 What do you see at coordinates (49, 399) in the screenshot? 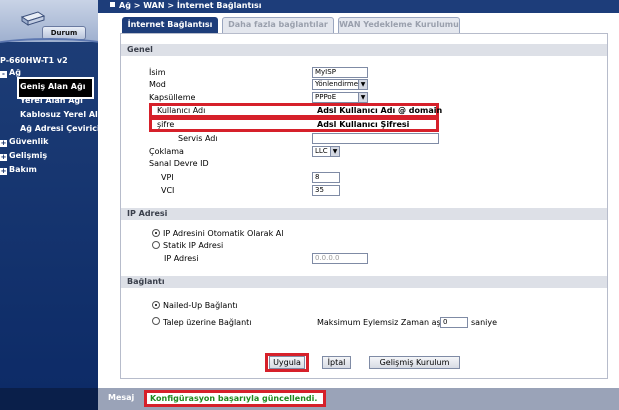
I see `sidebar-footer` at bounding box center [49, 399].